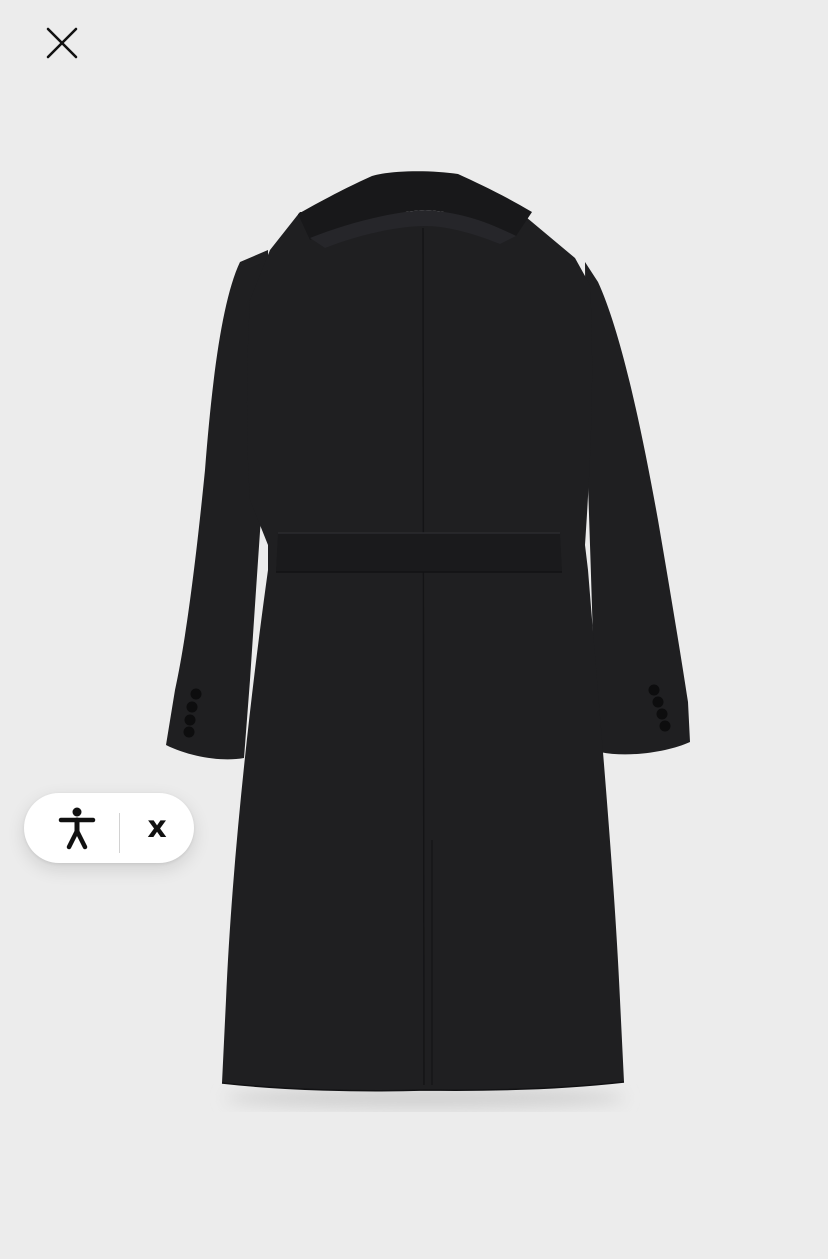  I want to click on close-icon, so click(62, 43).